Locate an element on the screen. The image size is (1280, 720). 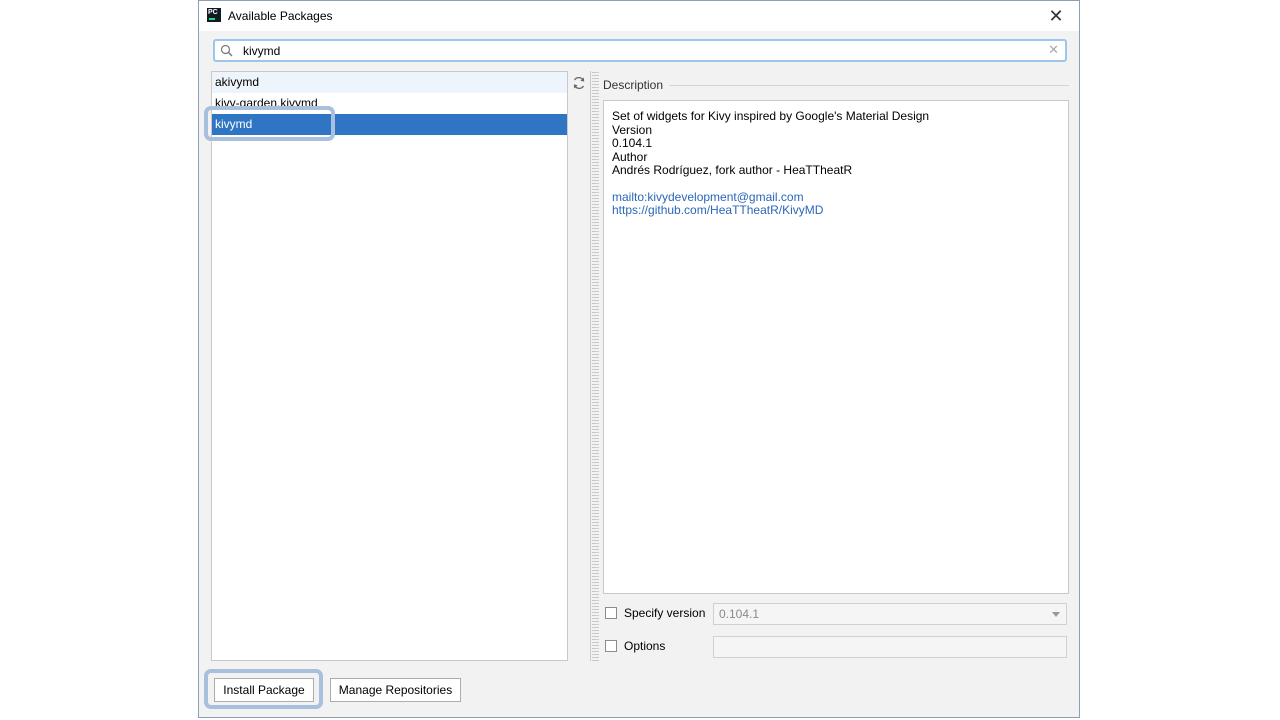
options-field is located at coordinates (890, 647).